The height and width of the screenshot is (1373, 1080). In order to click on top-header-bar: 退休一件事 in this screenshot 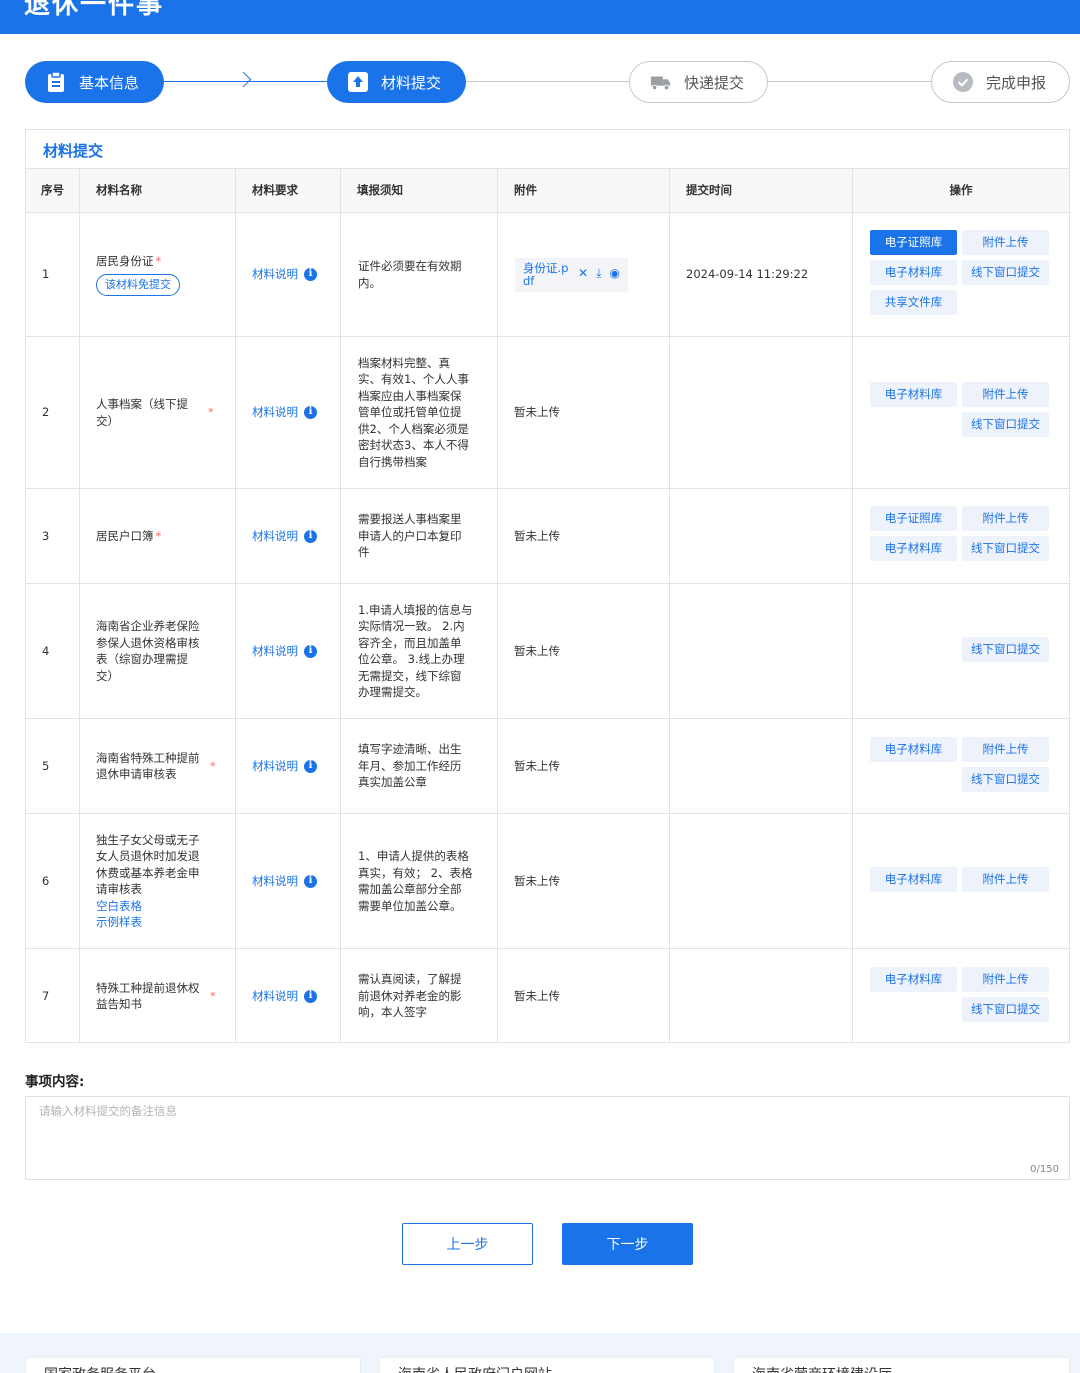, I will do `click(540, 17)`.